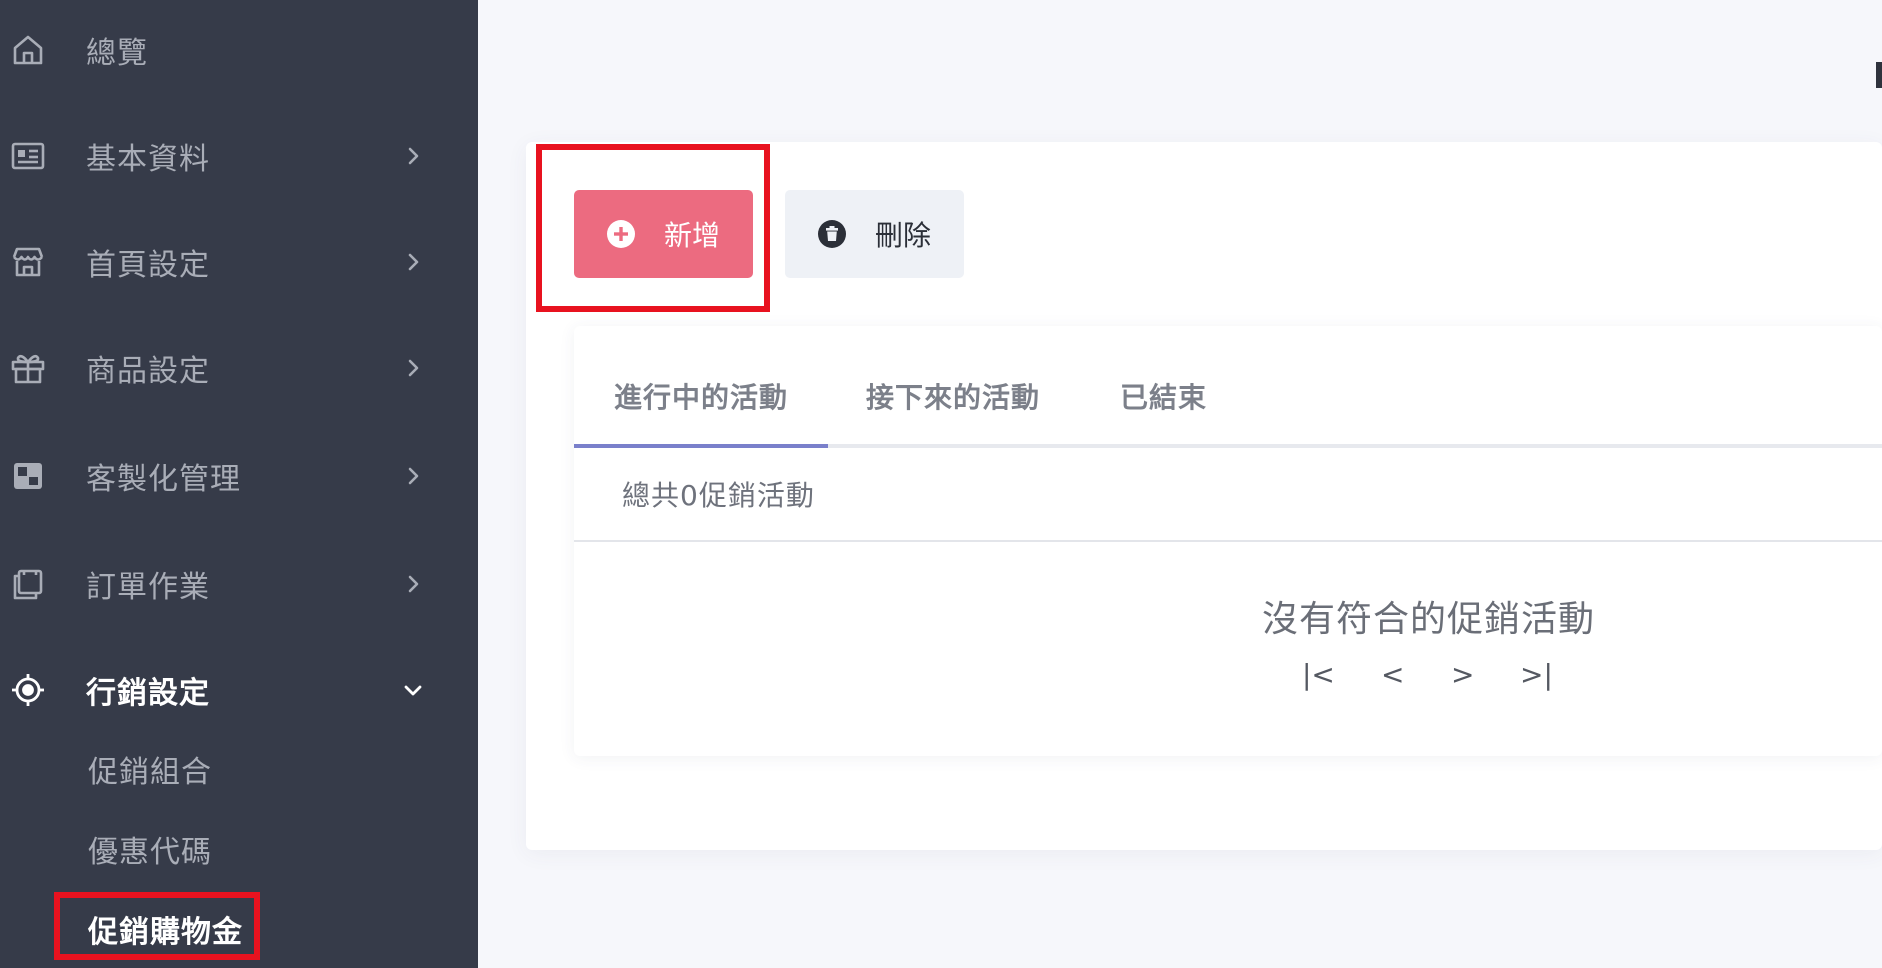 This screenshot has width=1882, height=968. What do you see at coordinates (28, 262) in the screenshot?
I see `store-icon` at bounding box center [28, 262].